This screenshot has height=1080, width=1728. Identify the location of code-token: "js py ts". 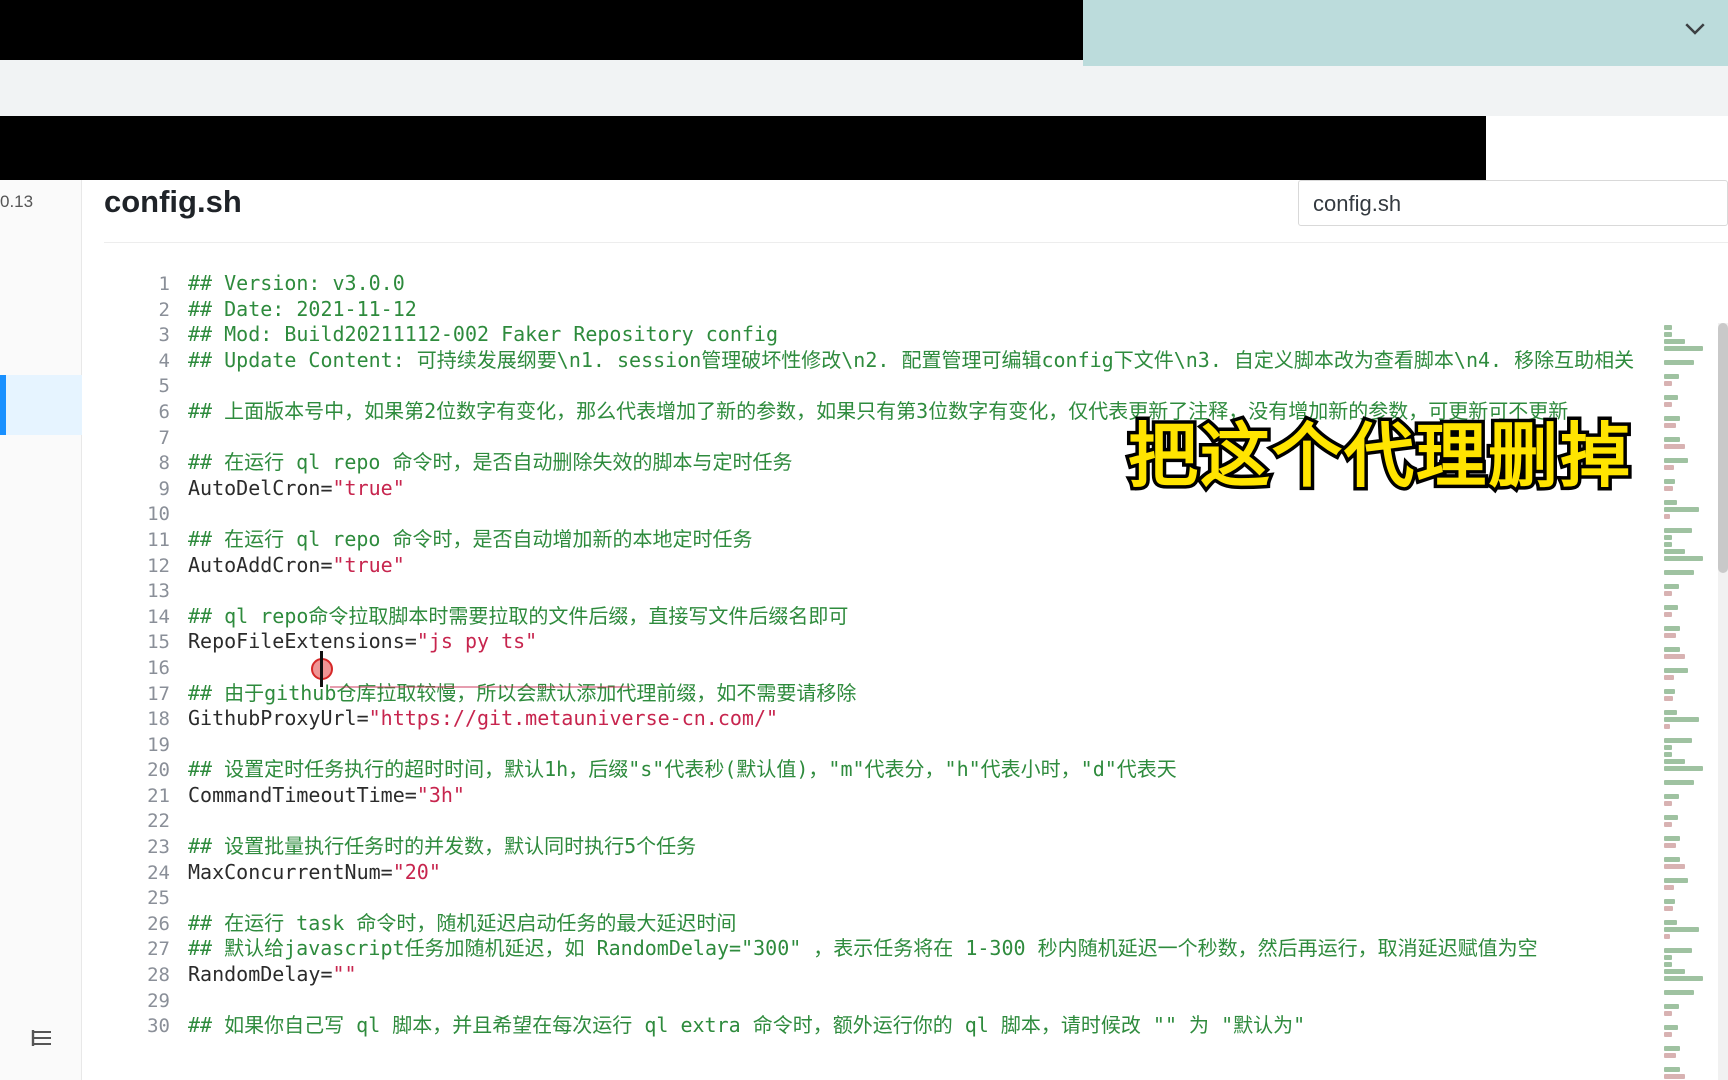
(477, 641).